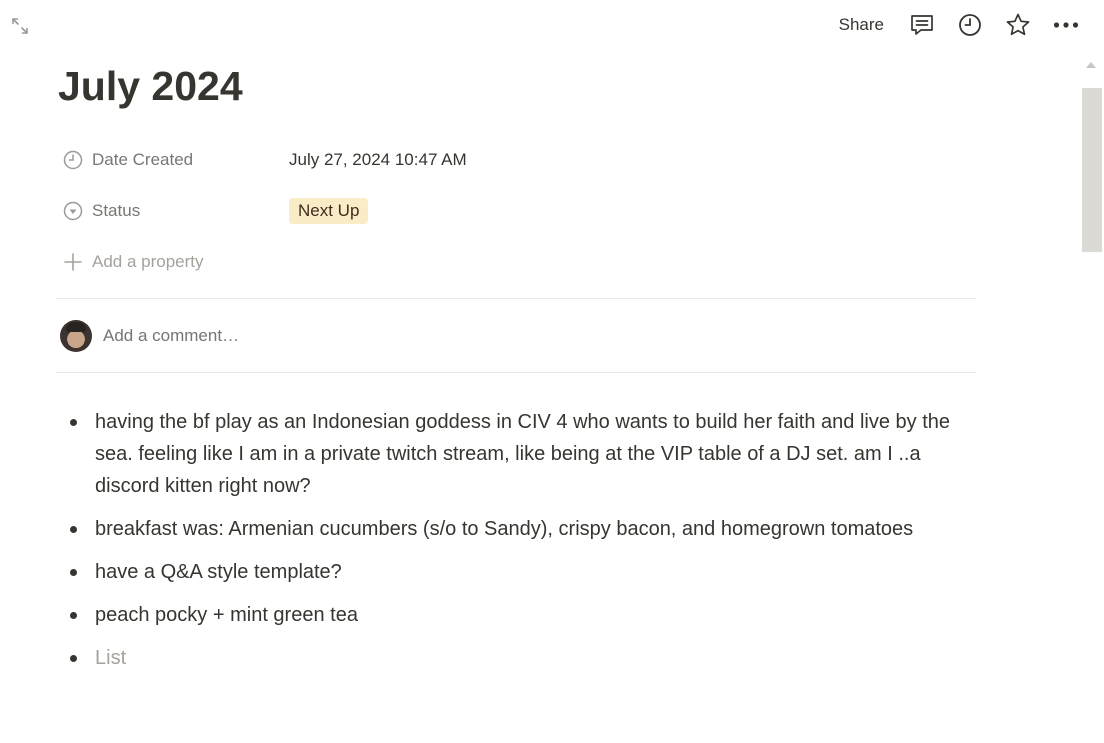  I want to click on property-label-text: Date Created, so click(143, 159).